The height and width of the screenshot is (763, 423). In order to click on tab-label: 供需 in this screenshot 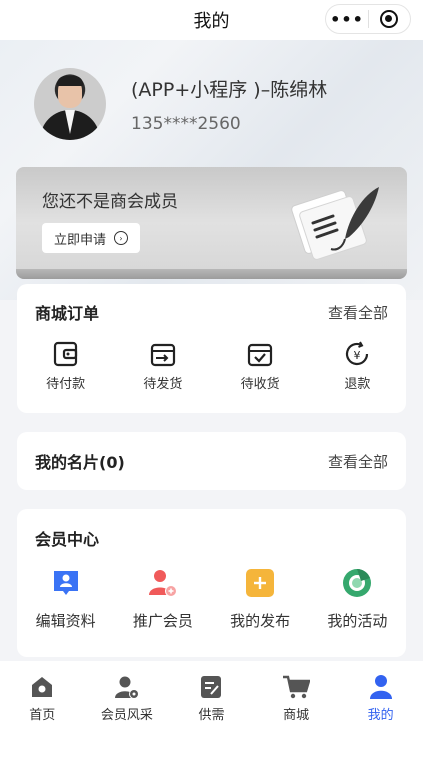, I will do `click(211, 715)`.